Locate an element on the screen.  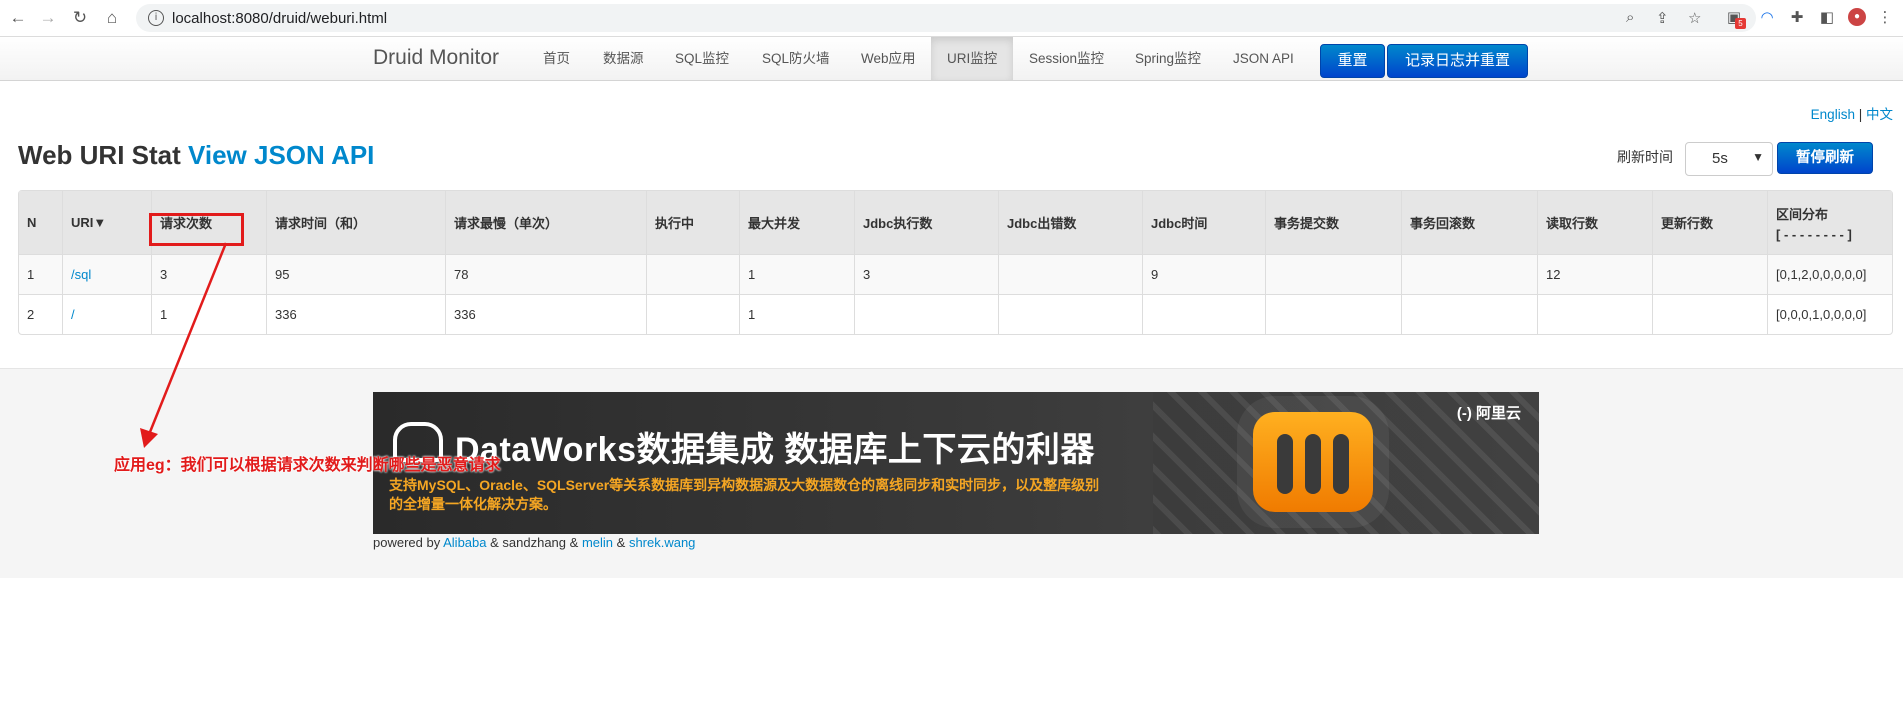
annotation-text: 应用eg：我们可以根据请求次数来判断哪些是恶意请求 is located at coordinates (307, 465).